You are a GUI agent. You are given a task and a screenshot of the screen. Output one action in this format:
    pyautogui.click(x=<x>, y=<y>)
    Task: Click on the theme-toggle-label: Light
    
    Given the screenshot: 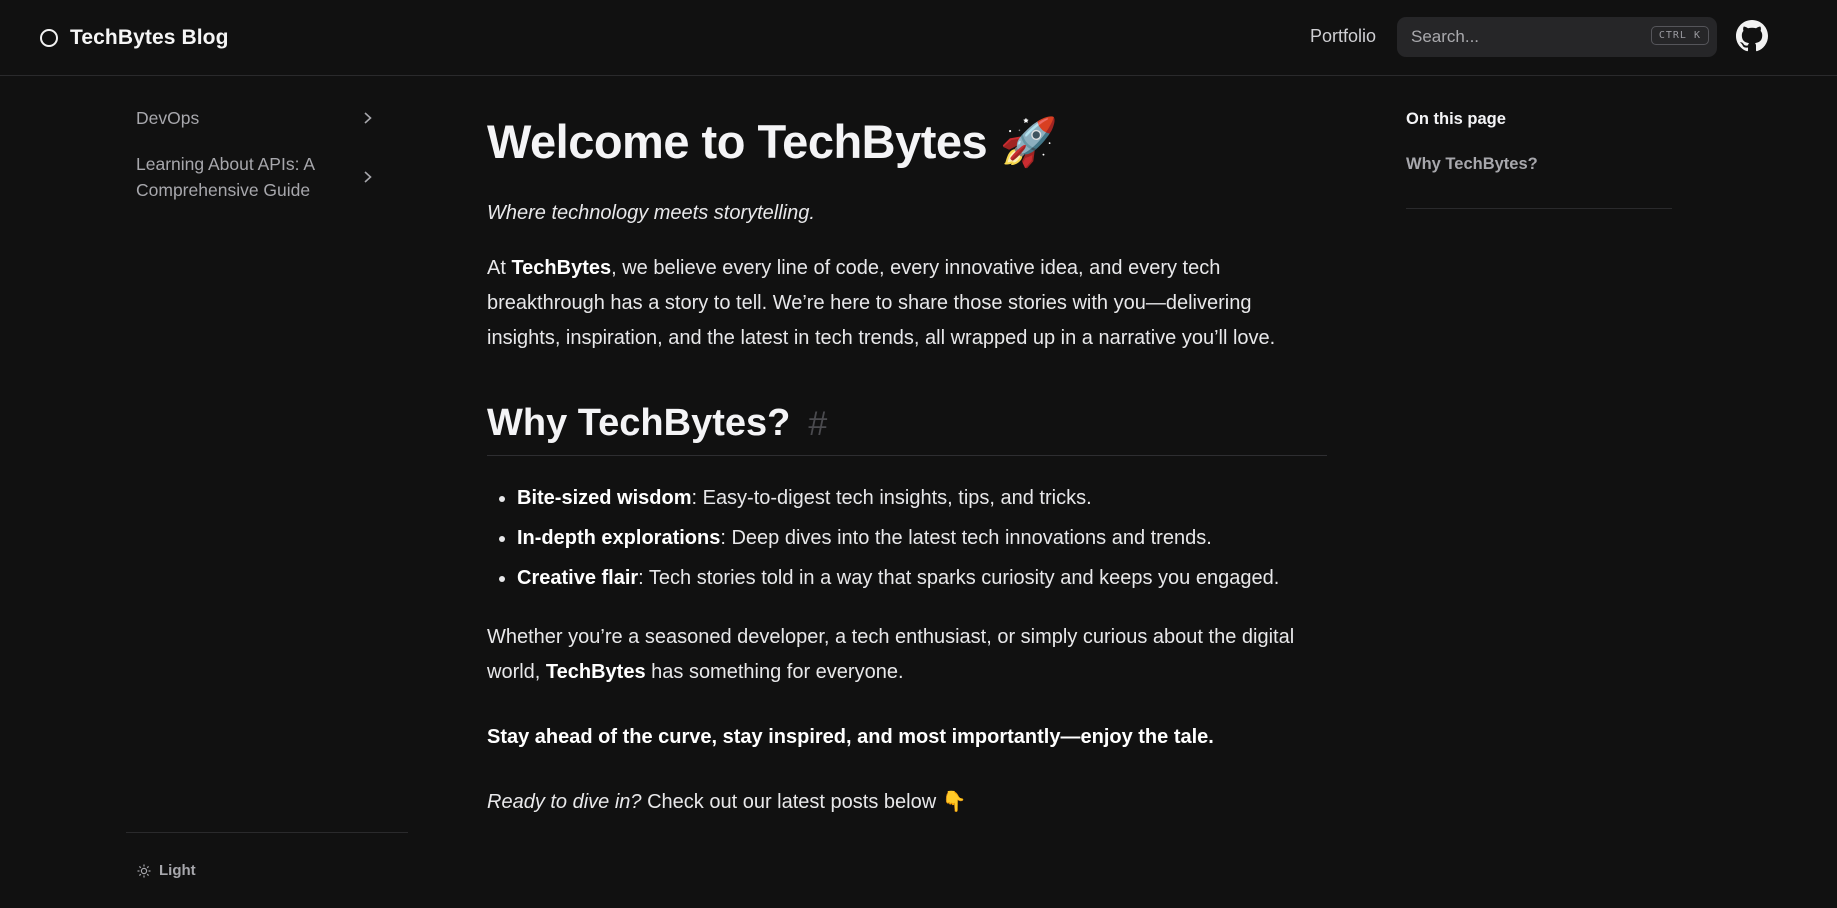 What is the action you would take?
    pyautogui.click(x=177, y=870)
    